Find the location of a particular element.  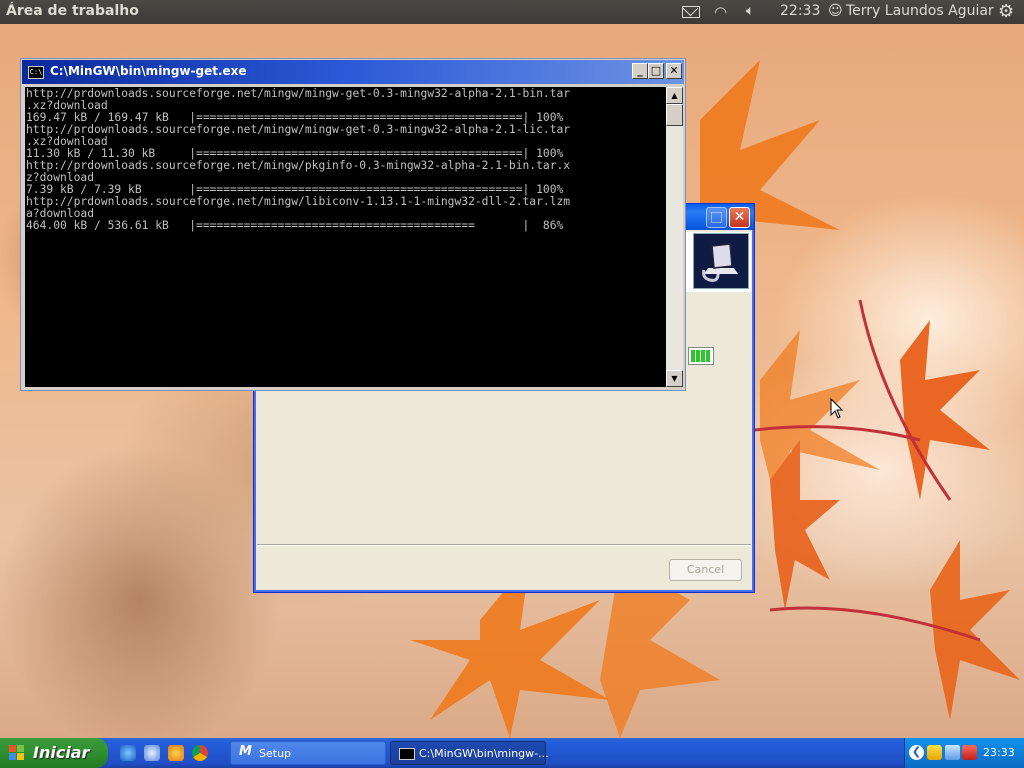

mail-icon is located at coordinates (691, 12).